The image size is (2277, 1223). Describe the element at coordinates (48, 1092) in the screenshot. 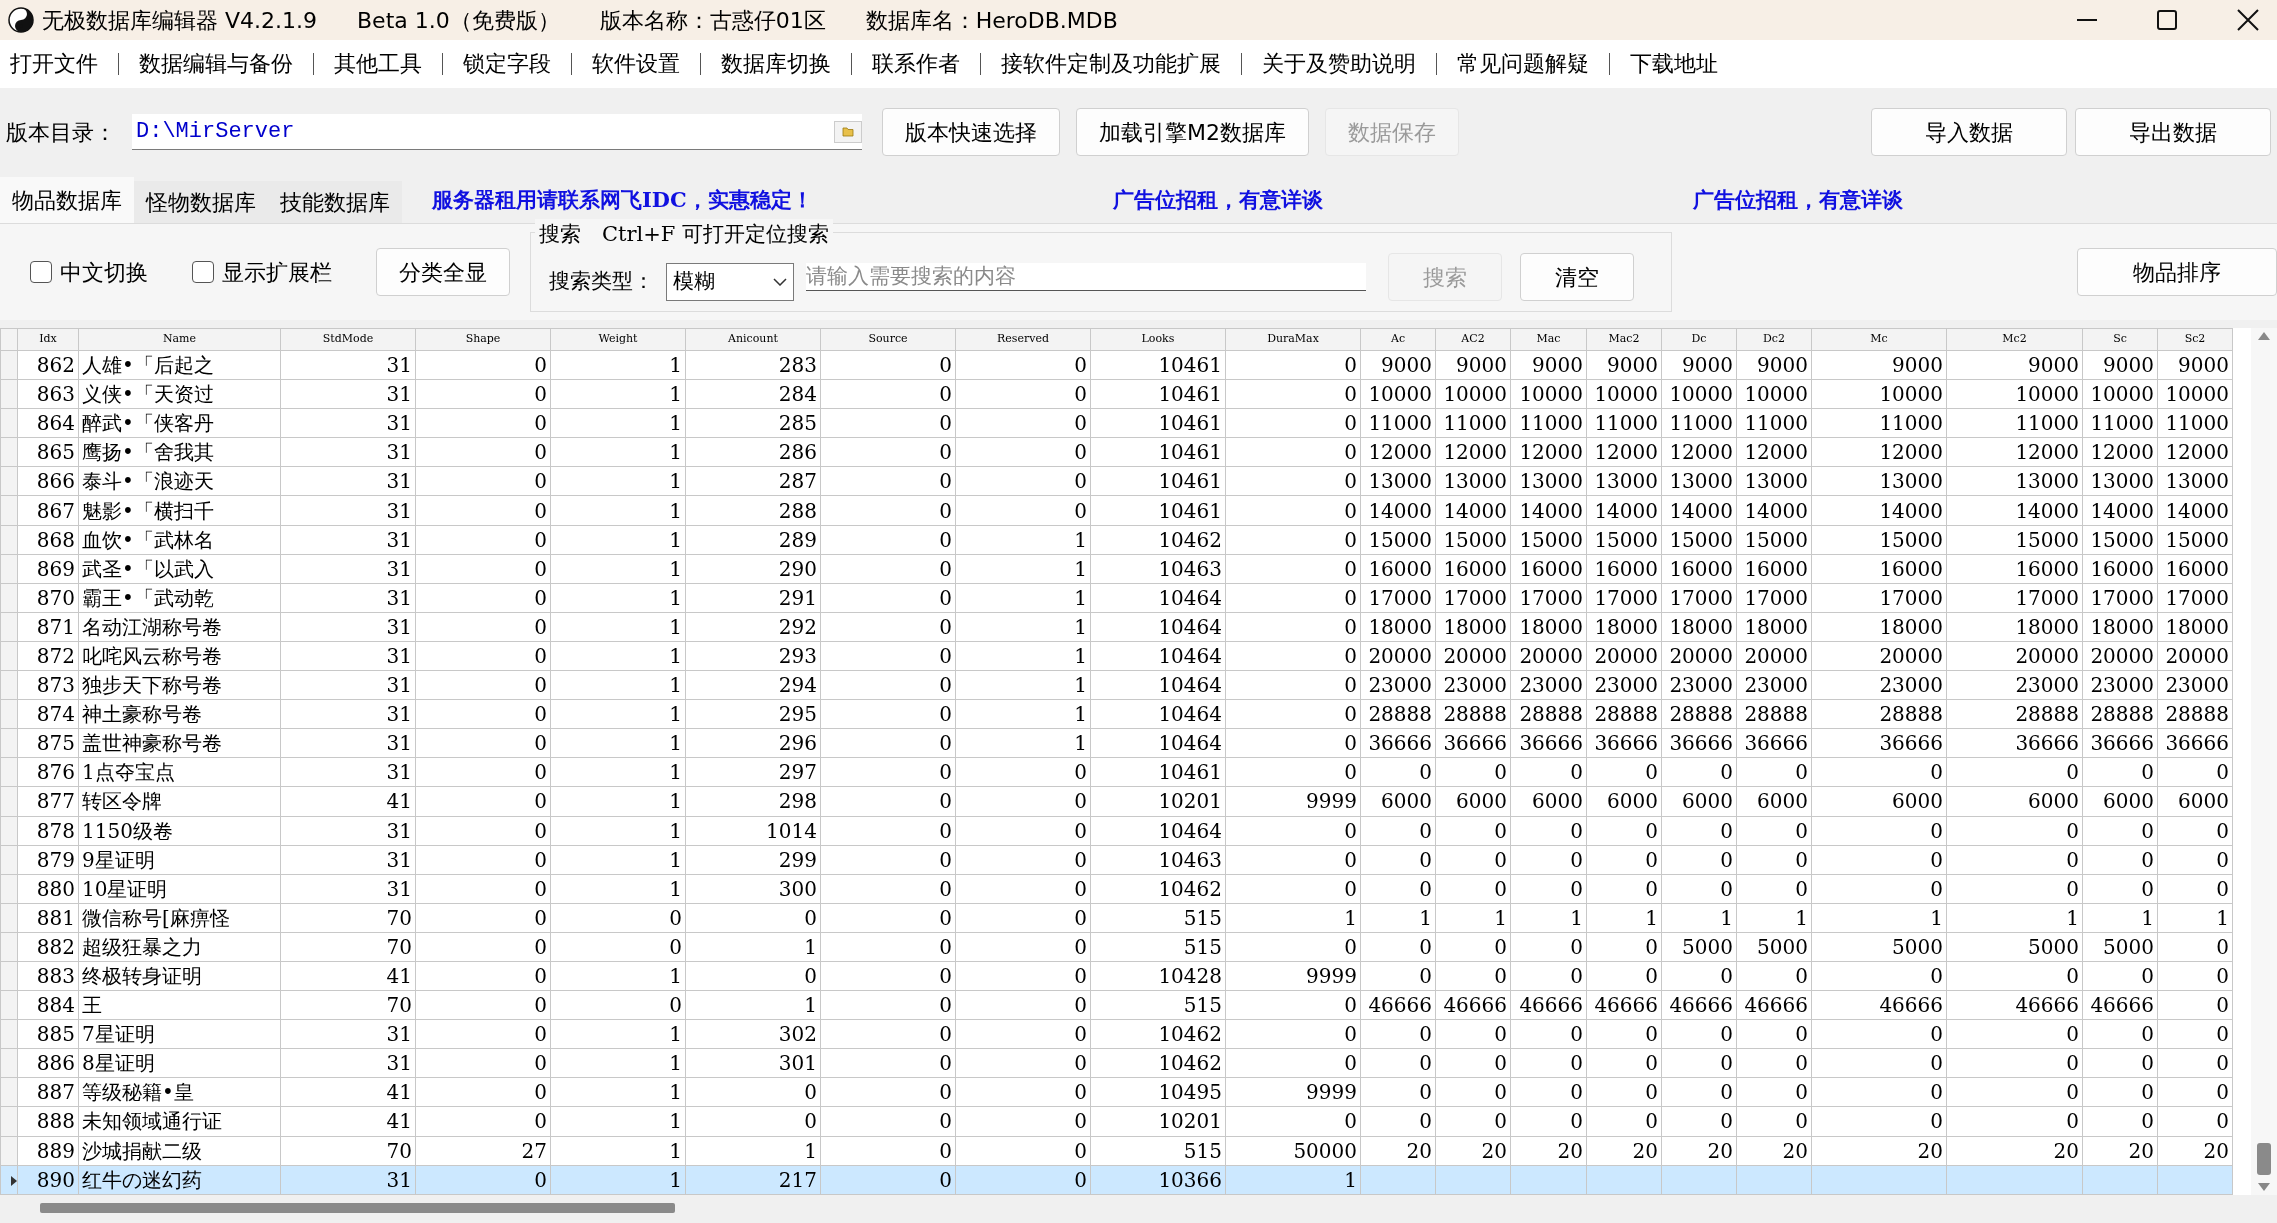

I see `table-cell: 887` at that location.